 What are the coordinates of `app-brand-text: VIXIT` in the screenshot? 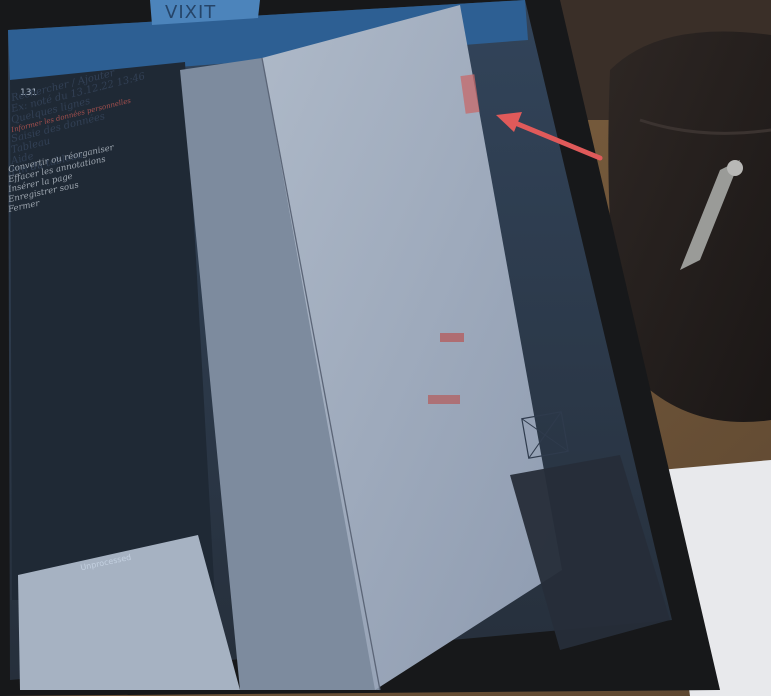 It's located at (191, 12).